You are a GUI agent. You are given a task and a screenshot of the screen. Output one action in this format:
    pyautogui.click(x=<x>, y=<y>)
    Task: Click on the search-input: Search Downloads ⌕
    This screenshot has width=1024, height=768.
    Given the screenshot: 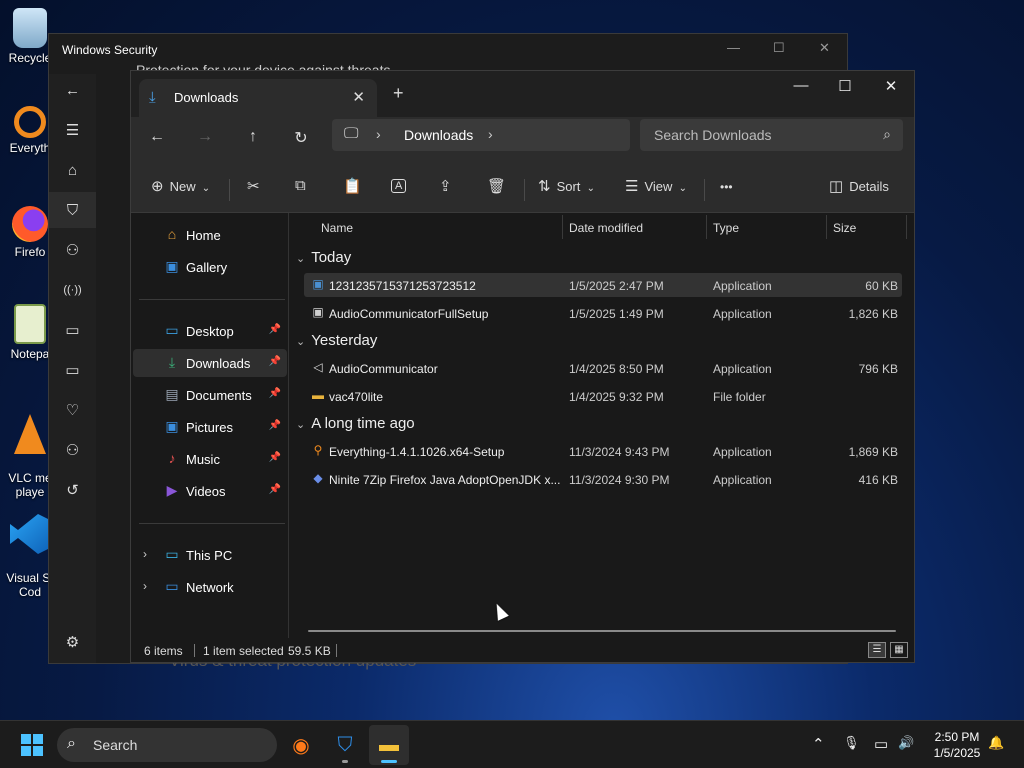 What is the action you would take?
    pyautogui.click(x=771, y=135)
    